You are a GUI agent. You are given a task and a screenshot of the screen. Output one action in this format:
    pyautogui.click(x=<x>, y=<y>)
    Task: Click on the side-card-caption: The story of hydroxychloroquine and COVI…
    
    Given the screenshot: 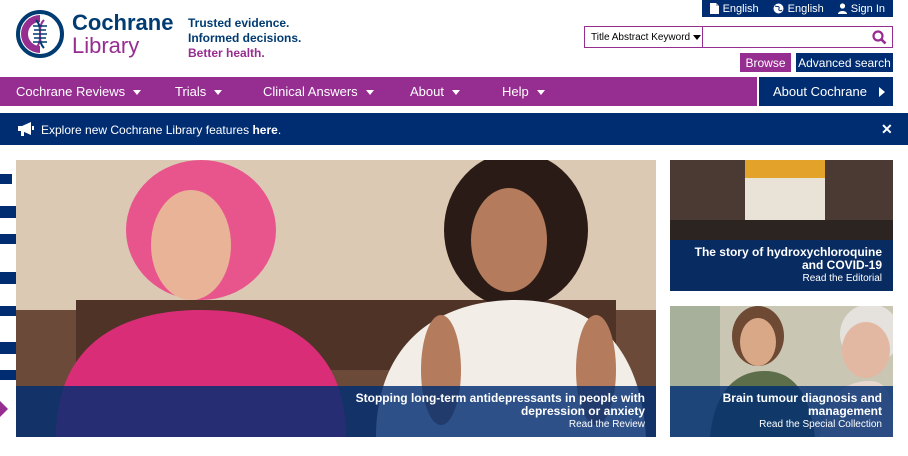 What is the action you would take?
    pyautogui.click(x=781, y=265)
    